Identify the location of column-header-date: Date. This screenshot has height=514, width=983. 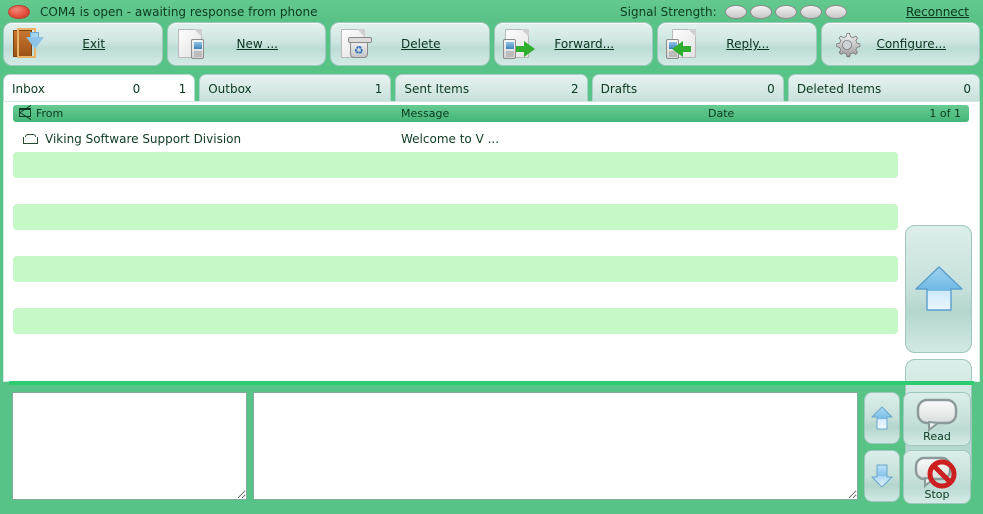
(721, 113).